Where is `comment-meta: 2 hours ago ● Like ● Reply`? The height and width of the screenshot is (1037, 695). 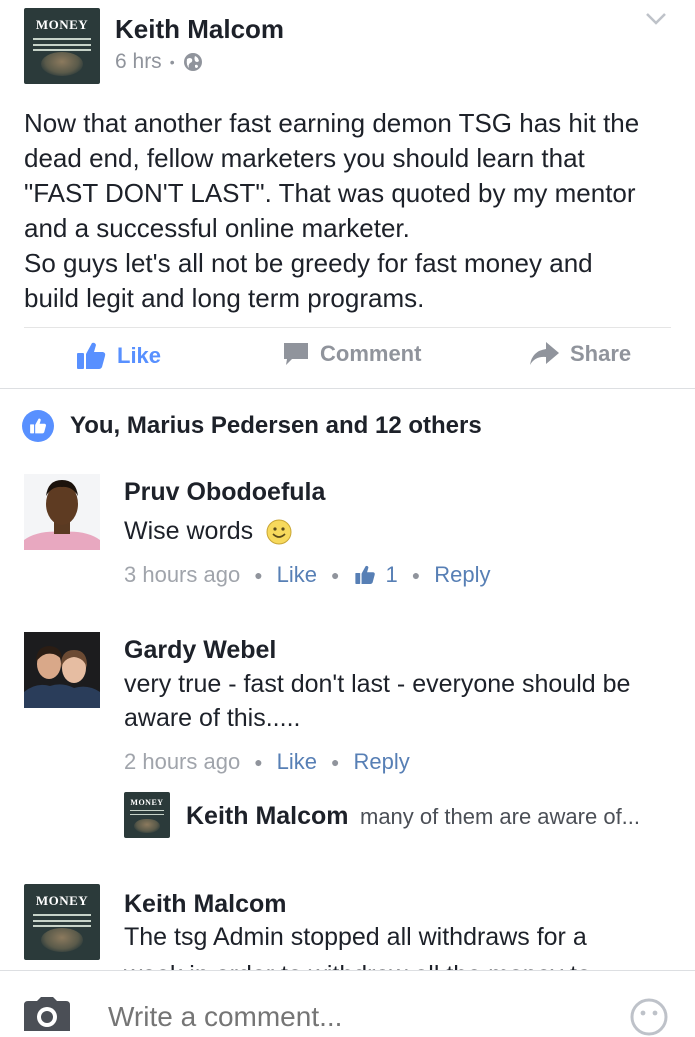
comment-meta: 2 hours ago ● Like ● Reply is located at coordinates (267, 762).